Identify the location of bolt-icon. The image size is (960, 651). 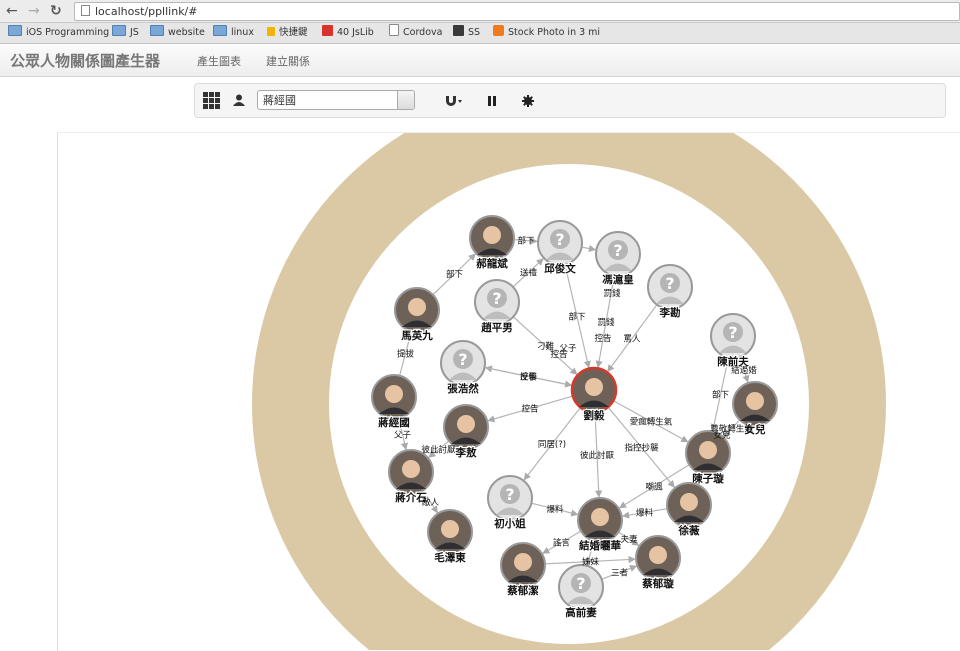
(271, 31).